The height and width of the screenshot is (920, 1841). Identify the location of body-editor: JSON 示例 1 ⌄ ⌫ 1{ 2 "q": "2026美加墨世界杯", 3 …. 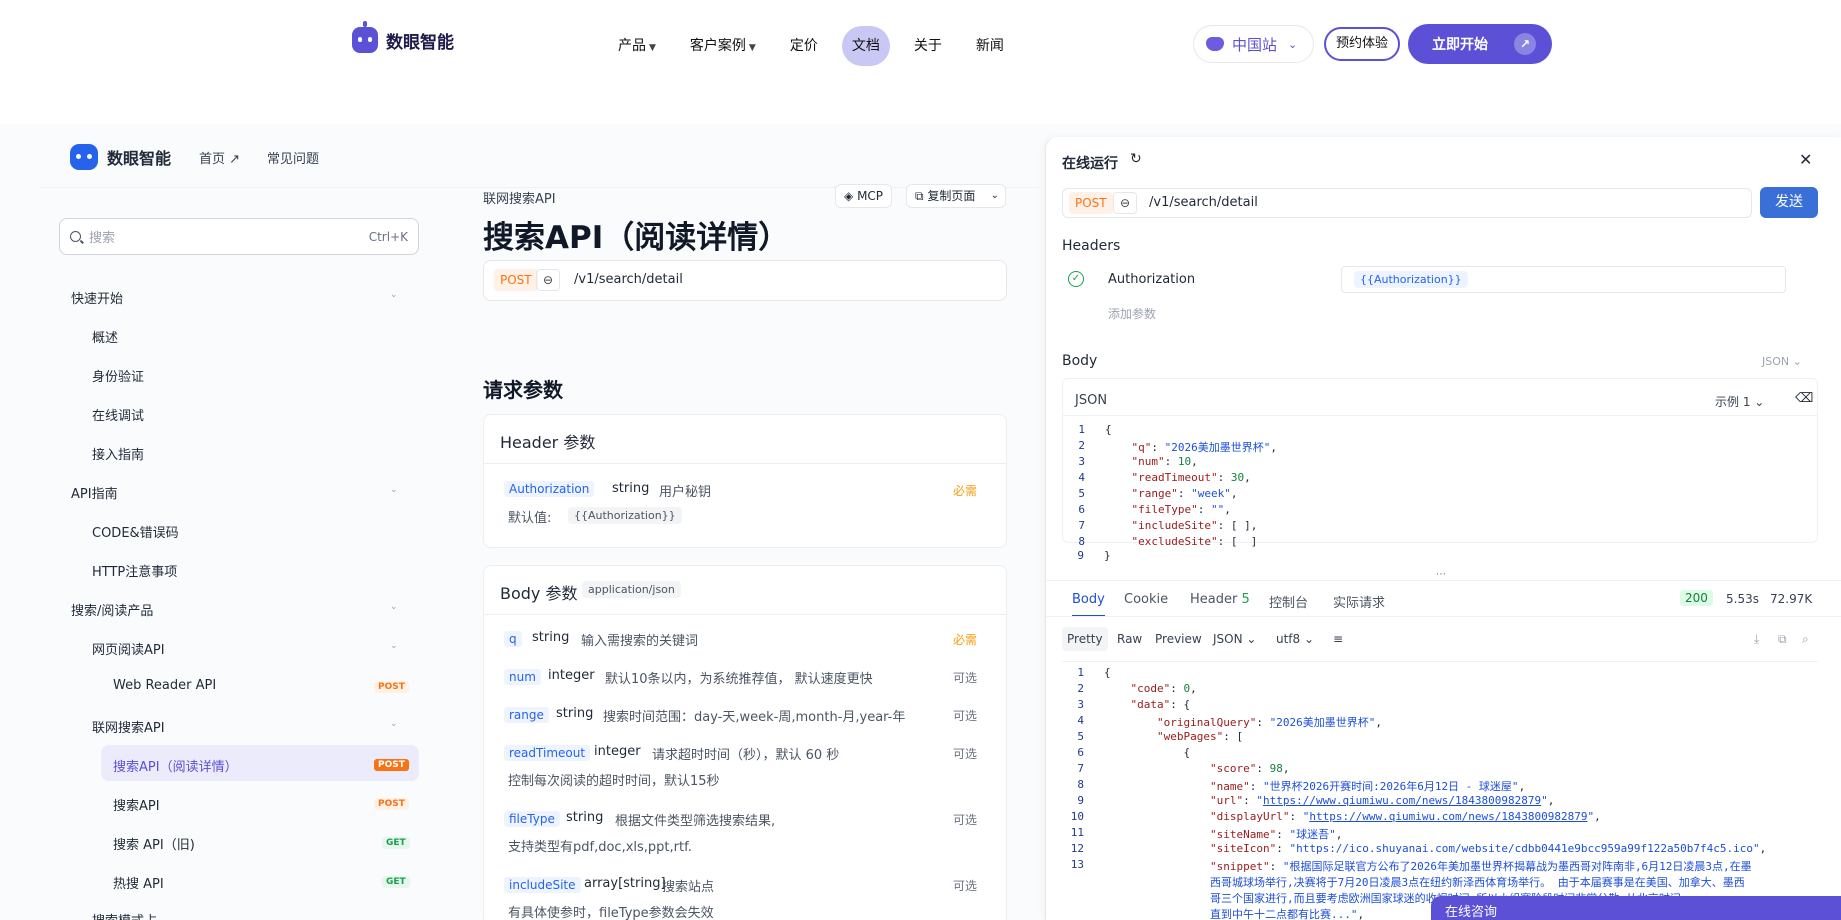
(1440, 463).